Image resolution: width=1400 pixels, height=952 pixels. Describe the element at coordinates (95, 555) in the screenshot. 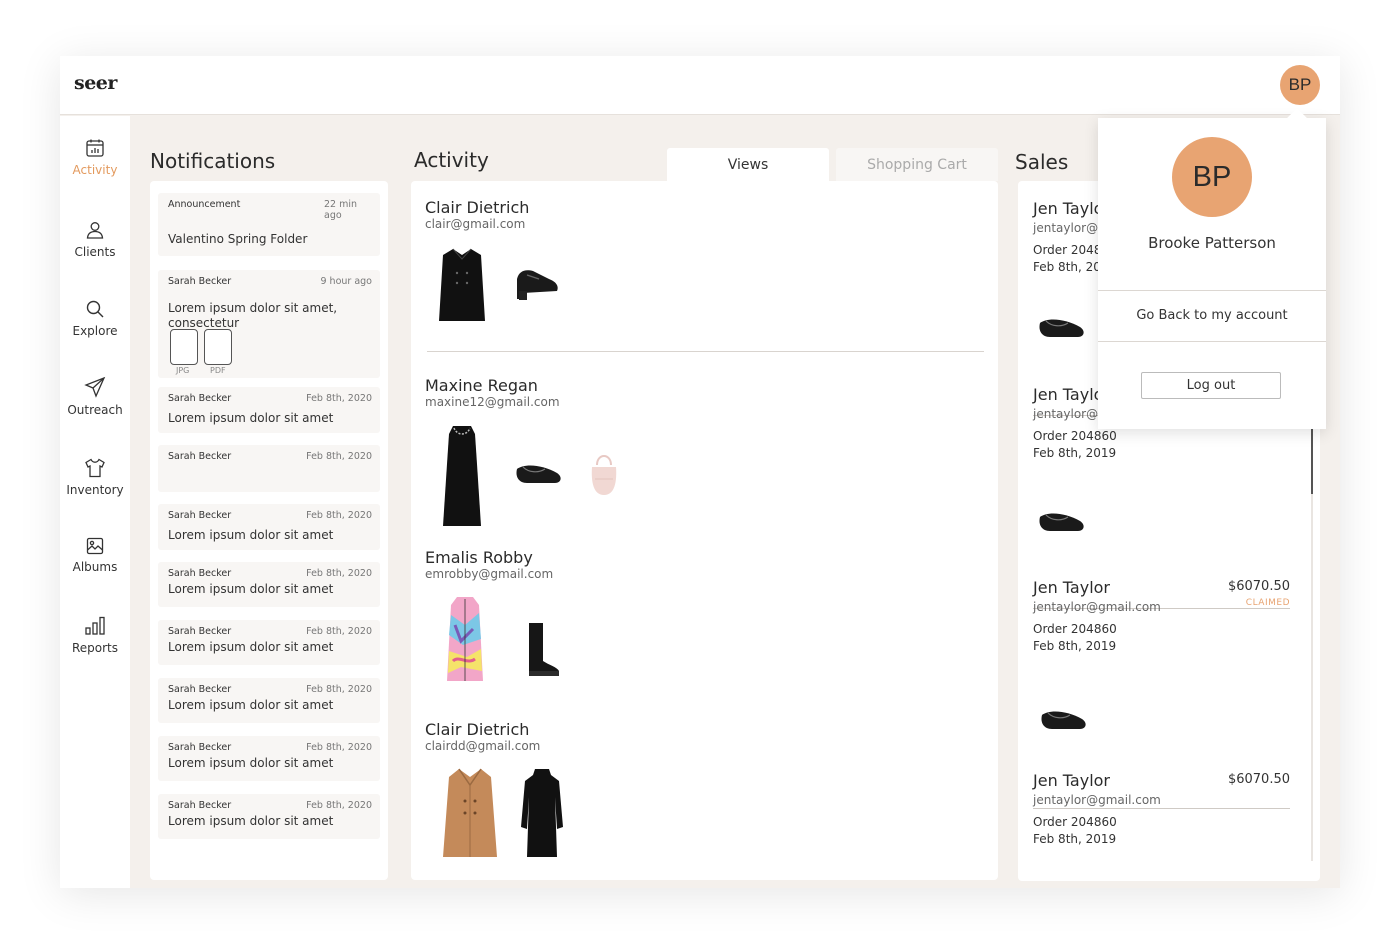

I see `sidebar-item-albums: Albums` at that location.